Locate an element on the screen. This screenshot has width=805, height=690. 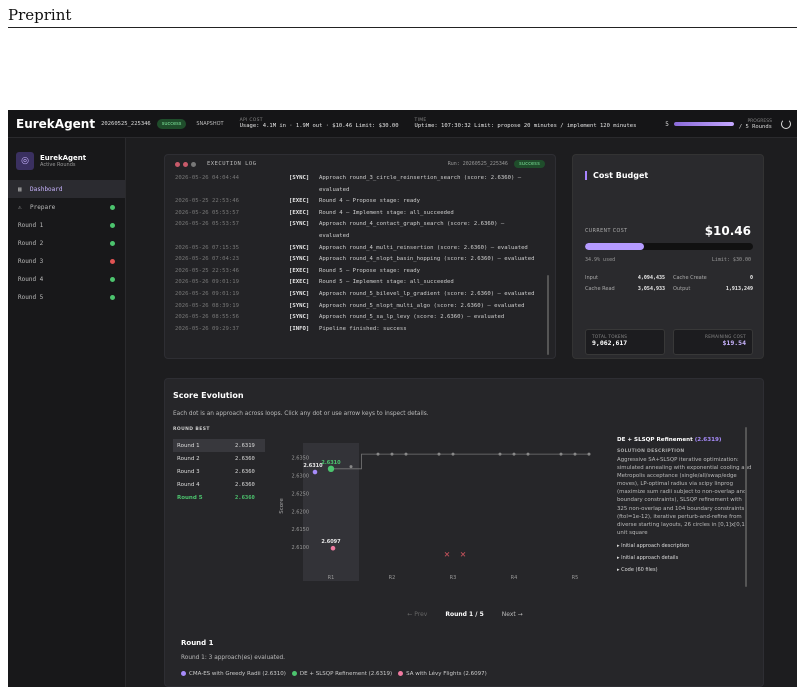
sidebar-item-prepare: ⚠ Prepare is located at coordinates (66, 207).